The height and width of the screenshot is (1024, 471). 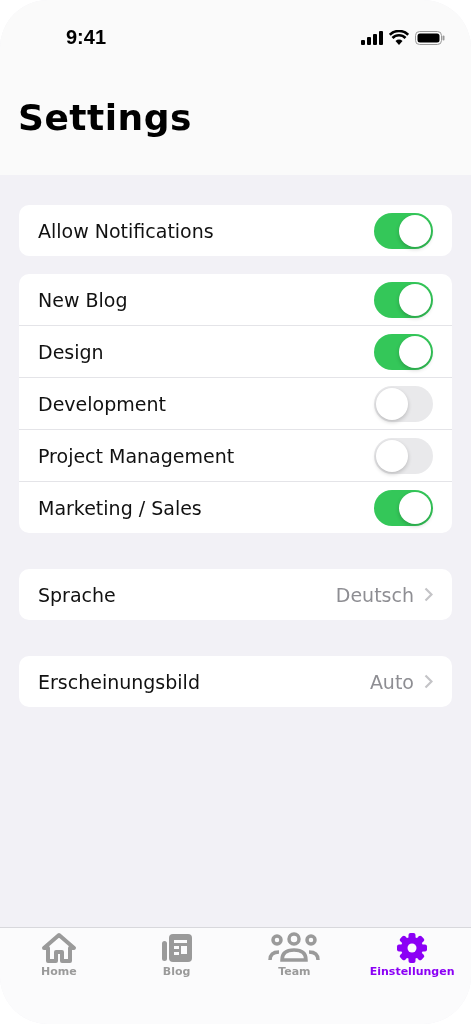 I want to click on page-title: Settings, so click(x=105, y=117).